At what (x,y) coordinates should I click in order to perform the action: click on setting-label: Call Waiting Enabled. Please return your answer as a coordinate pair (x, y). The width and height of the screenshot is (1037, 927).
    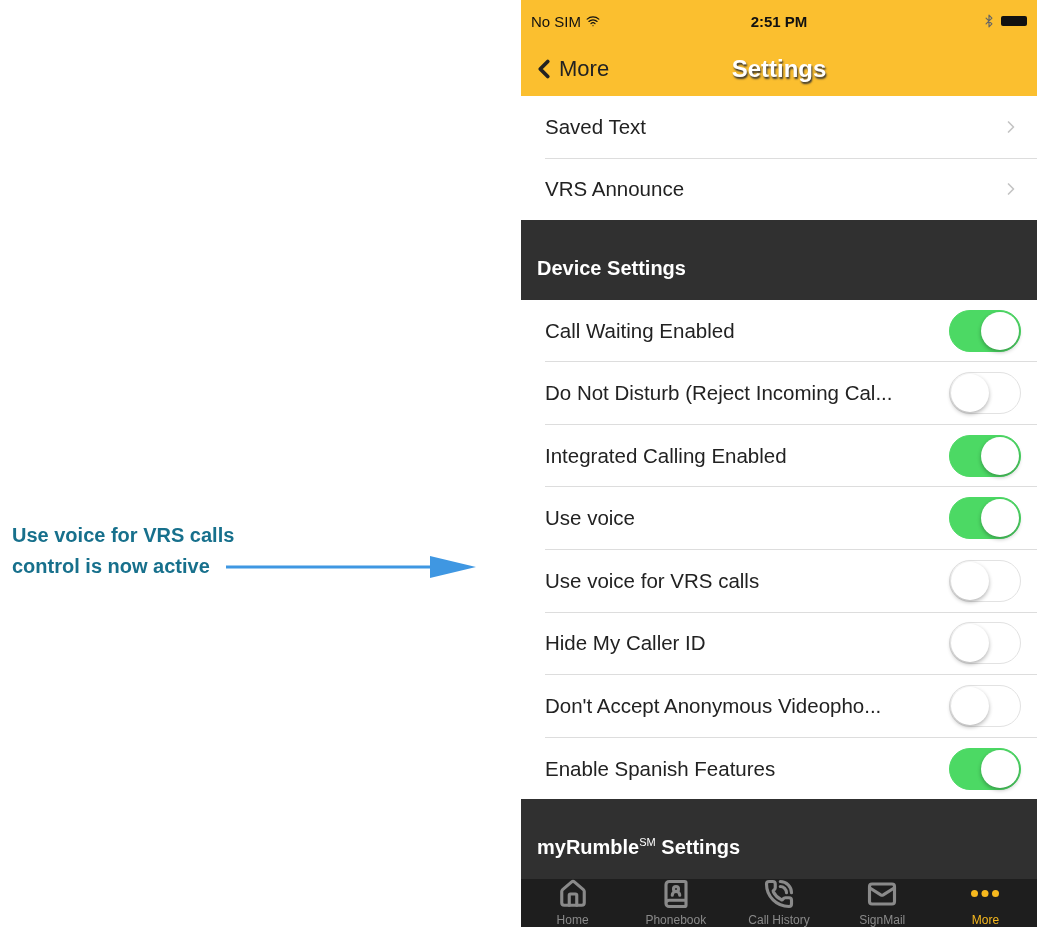
    Looking at the image, I should click on (640, 330).